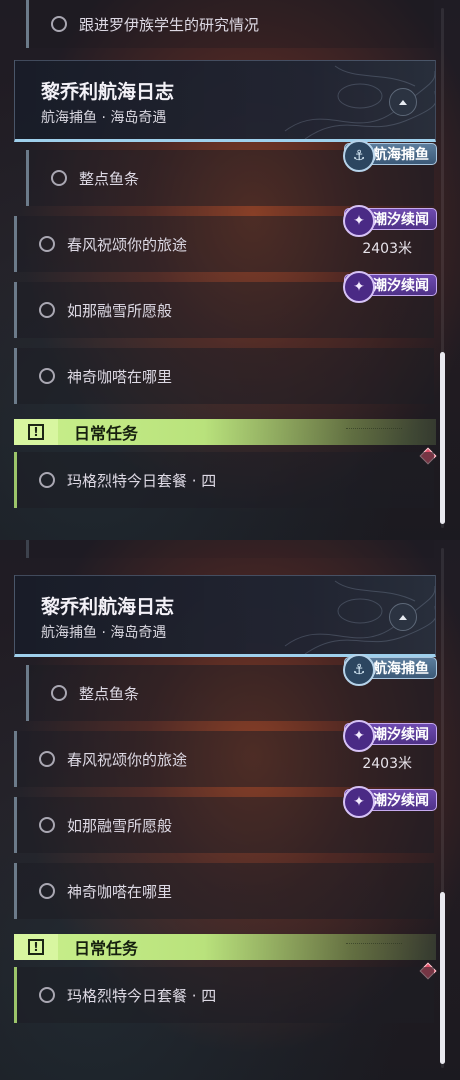  I want to click on task-item-lyre-students: 跟进罗伊族学生的研究情况, so click(230, 24).